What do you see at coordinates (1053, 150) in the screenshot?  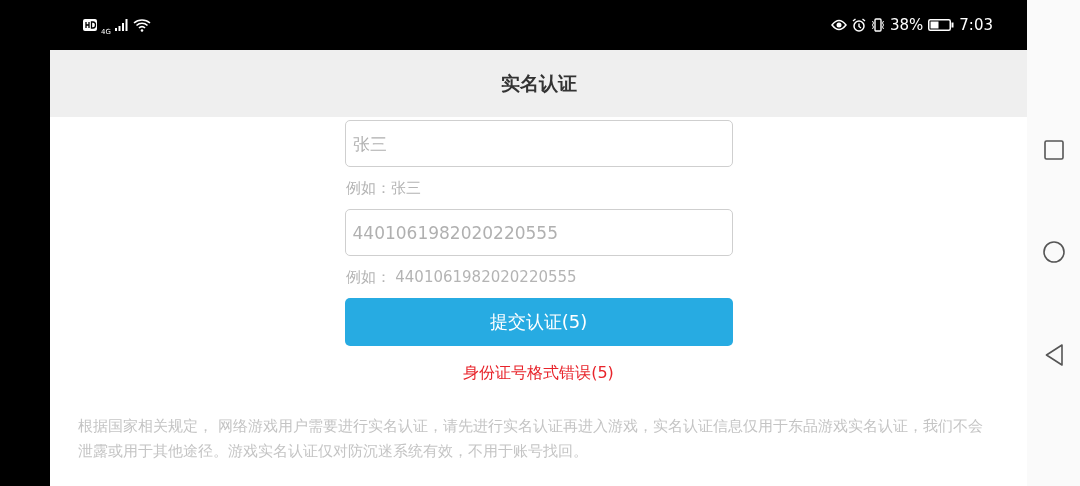 I see `recent-apps-icon` at bounding box center [1053, 150].